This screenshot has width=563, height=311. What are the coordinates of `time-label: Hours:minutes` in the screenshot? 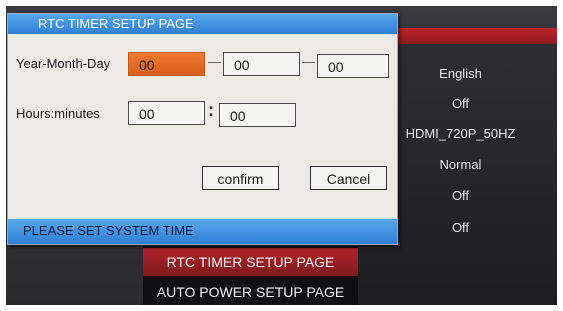 It's located at (58, 113).